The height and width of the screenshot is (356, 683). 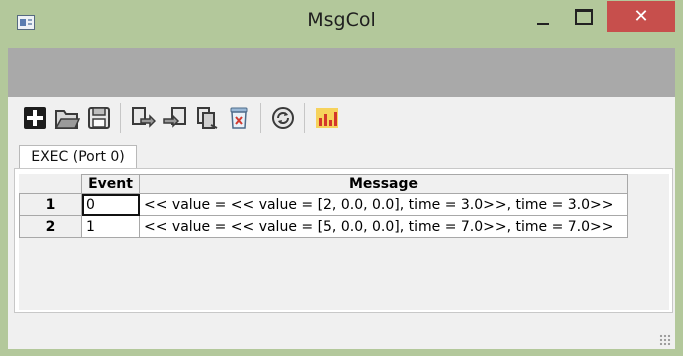 I want to click on add-icon, so click(x=35, y=118).